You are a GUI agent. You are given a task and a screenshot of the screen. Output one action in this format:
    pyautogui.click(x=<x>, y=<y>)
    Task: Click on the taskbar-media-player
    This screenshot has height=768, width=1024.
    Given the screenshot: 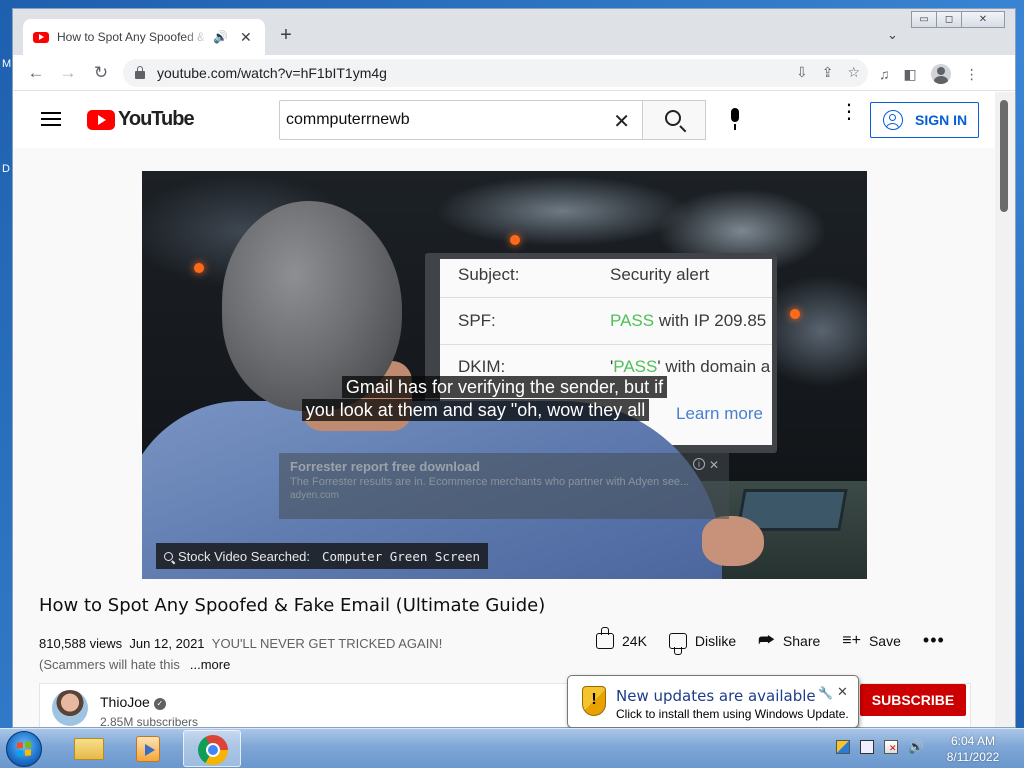 What is the action you would take?
    pyautogui.click(x=147, y=748)
    